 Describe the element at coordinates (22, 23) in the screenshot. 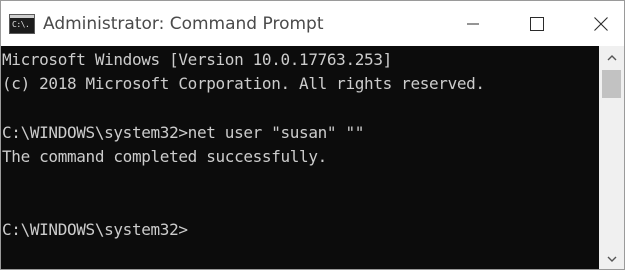

I see `command-prompt-icon: C:\.` at that location.